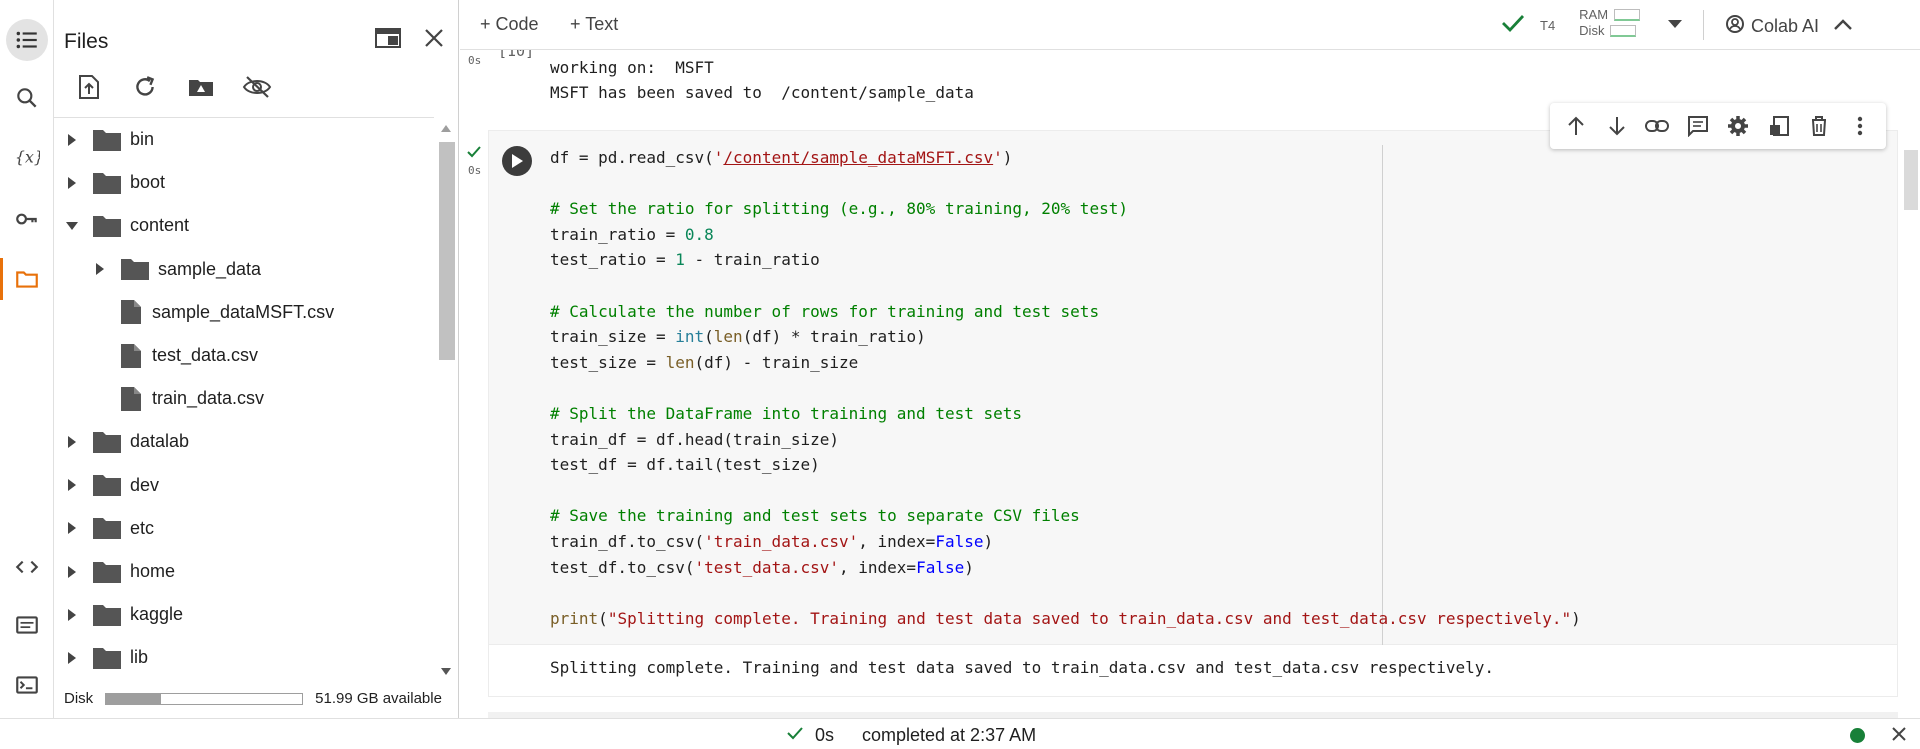  What do you see at coordinates (27, 98) in the screenshot?
I see `search-icon` at bounding box center [27, 98].